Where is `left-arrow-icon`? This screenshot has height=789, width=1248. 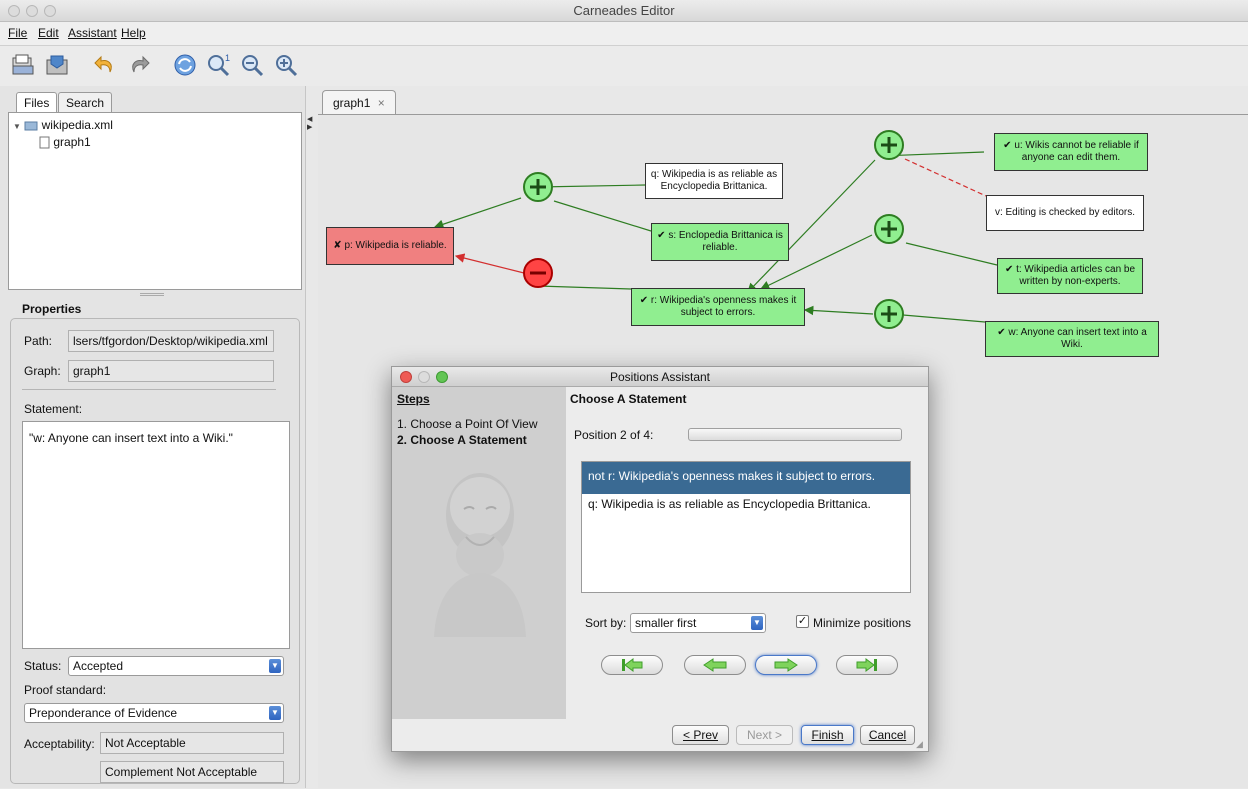 left-arrow-icon is located at coordinates (715, 665).